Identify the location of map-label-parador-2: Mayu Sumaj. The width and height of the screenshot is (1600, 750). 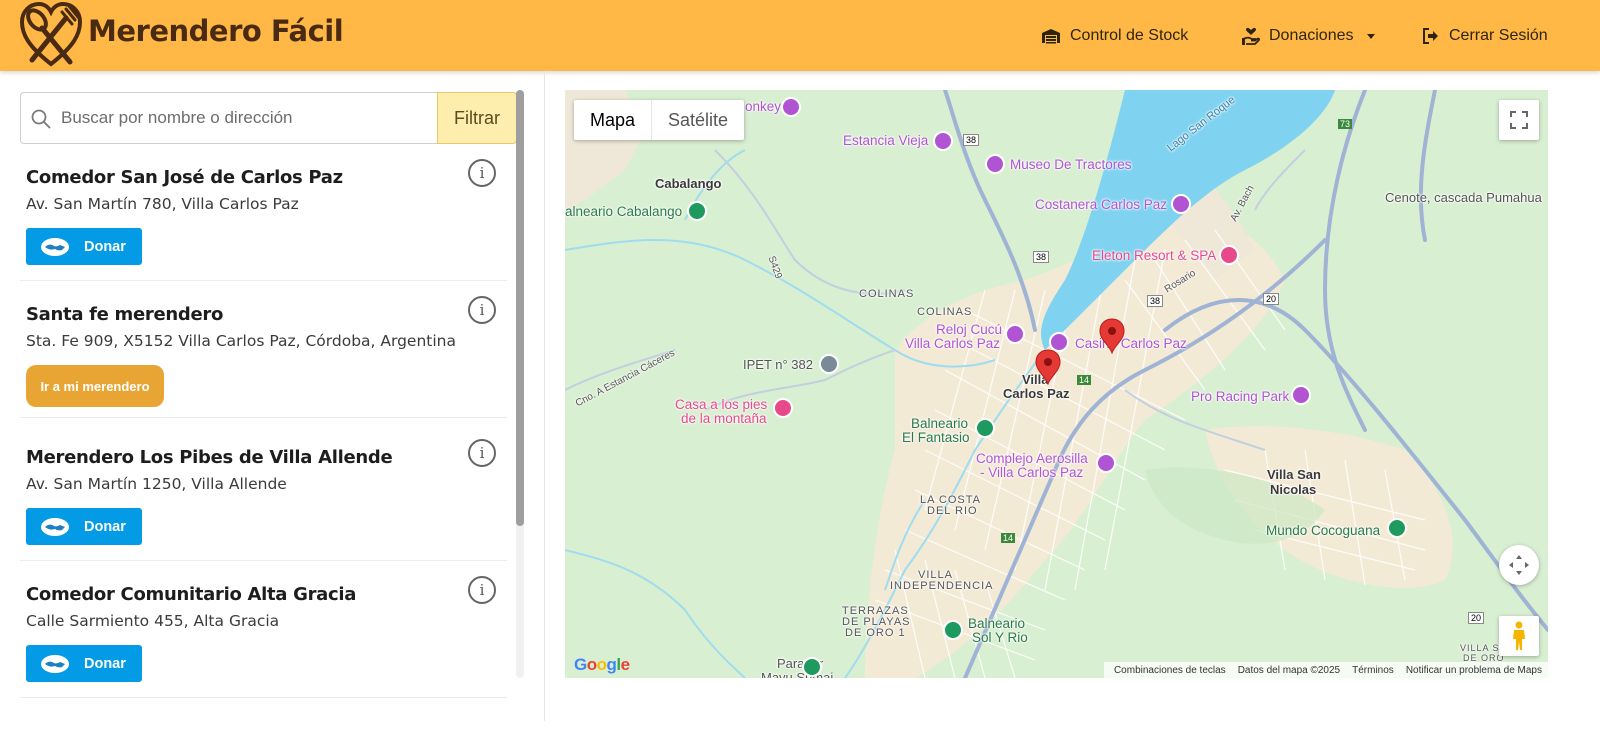
(797, 674).